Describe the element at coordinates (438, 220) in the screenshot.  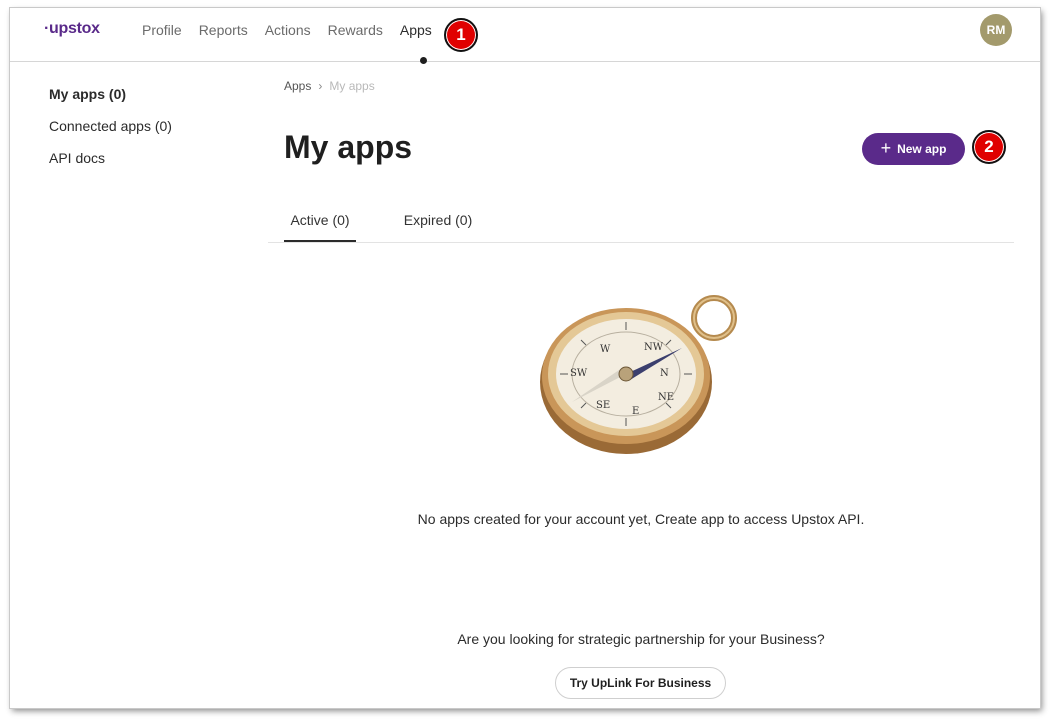
I see `tab-expired: Expired (0)` at that location.